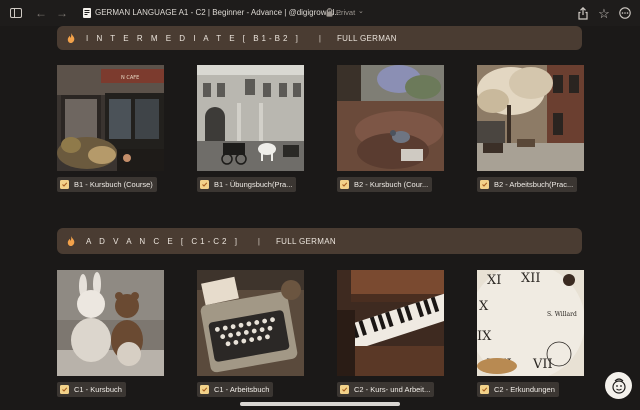  What do you see at coordinates (484, 336) in the screenshot?
I see `svg-text: IX` at bounding box center [484, 336].